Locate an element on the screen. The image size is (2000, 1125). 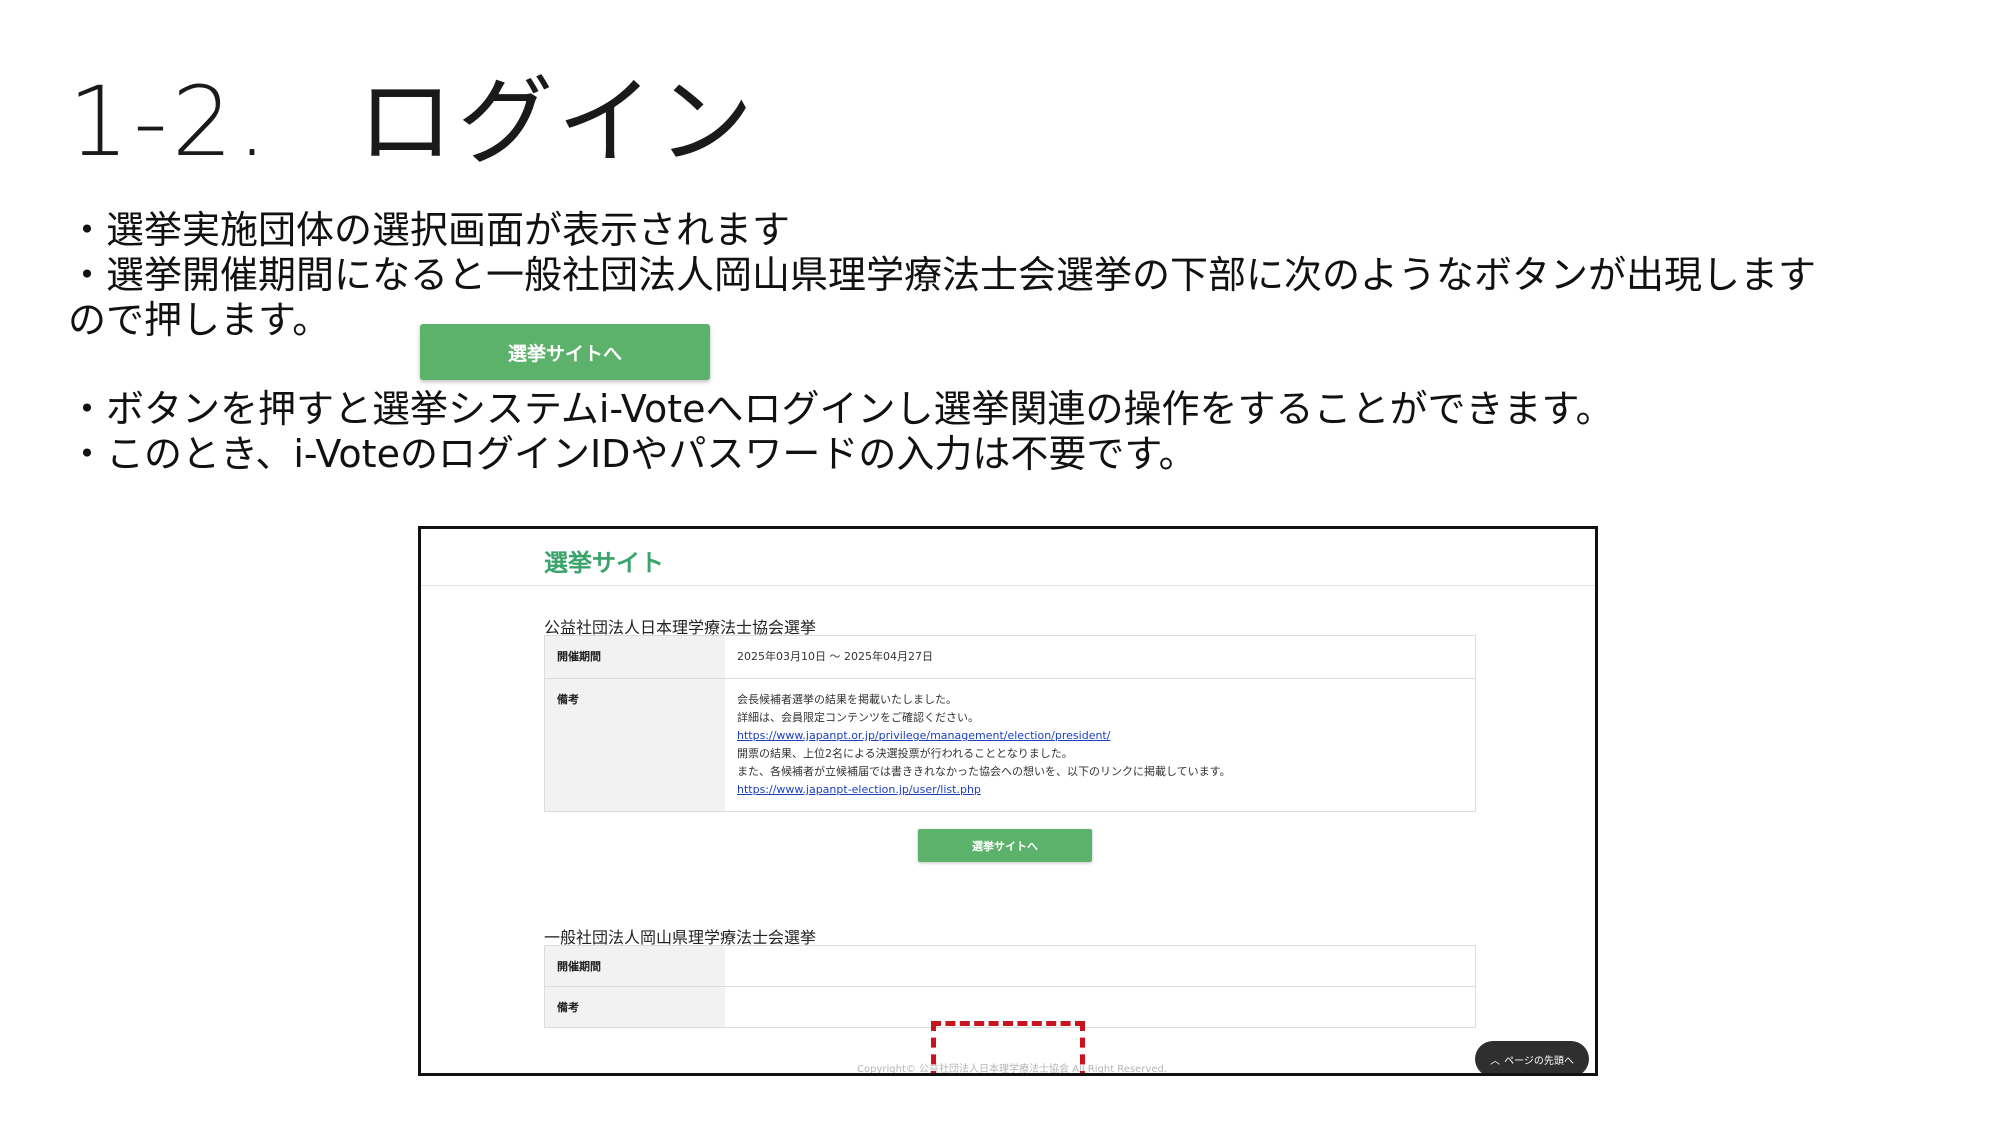
header-divider is located at coordinates (1008, 585).